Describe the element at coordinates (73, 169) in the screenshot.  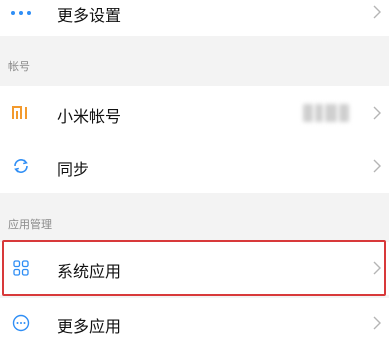
I see `sync-label: 同步` at that location.